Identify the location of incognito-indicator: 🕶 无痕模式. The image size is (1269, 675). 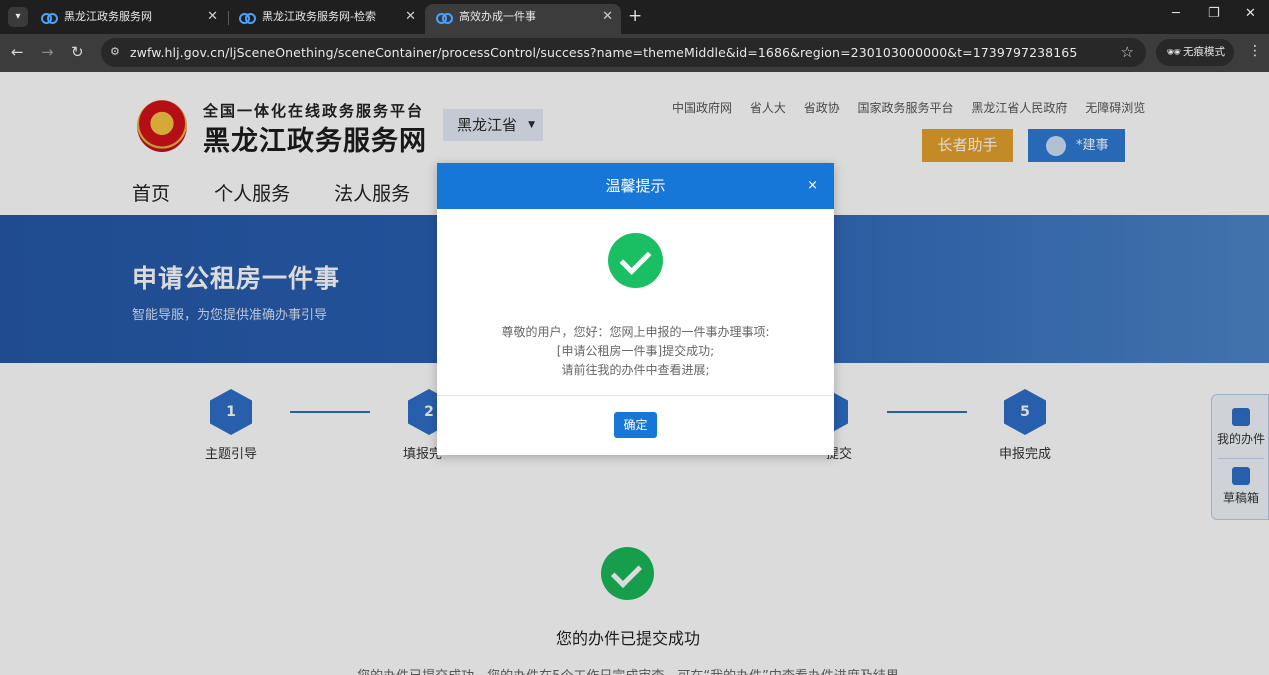
(1195, 52).